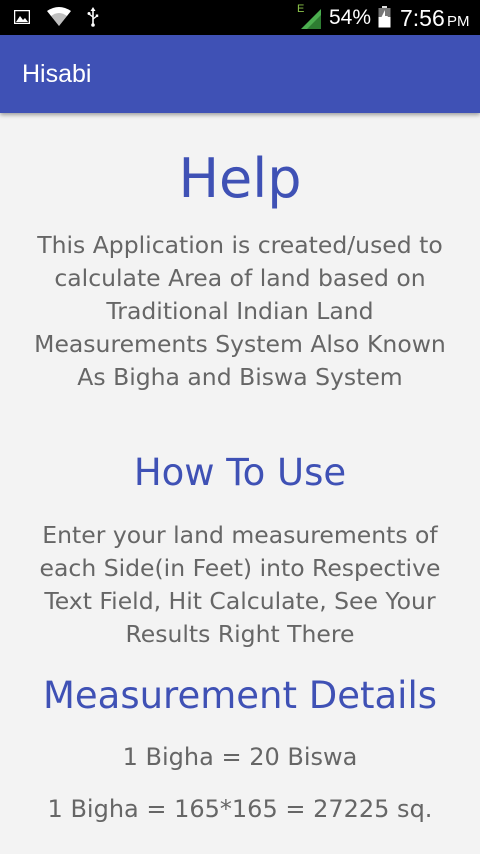 Image resolution: width=480 pixels, height=854 pixels. I want to click on signal-label: E, so click(301, 9).